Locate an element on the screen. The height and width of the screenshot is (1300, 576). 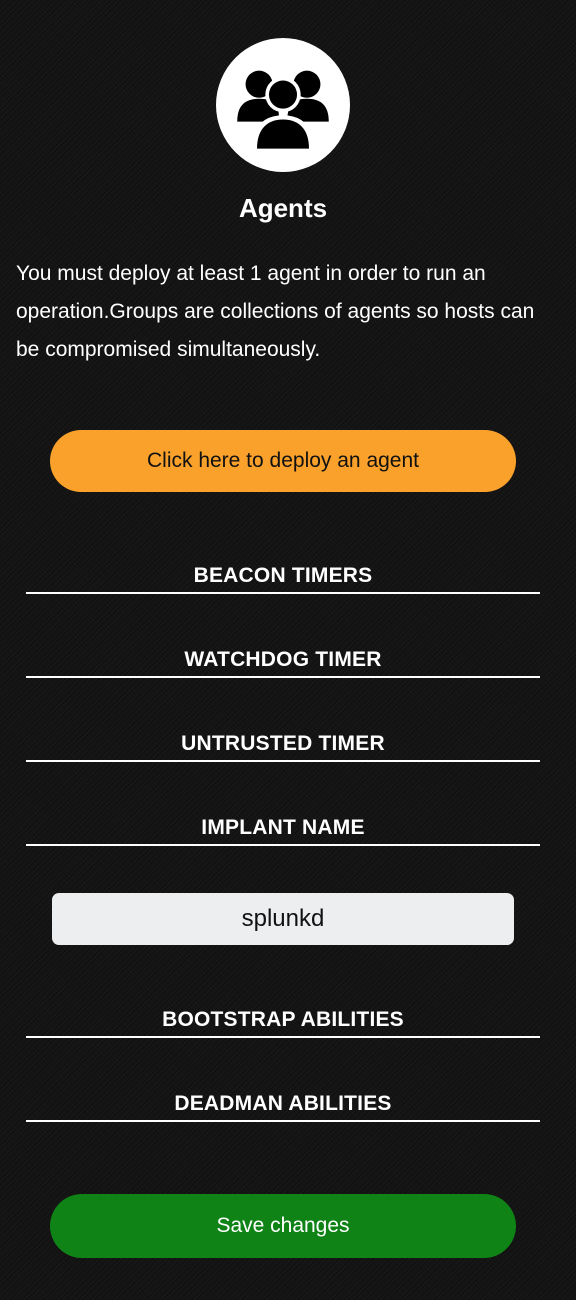
beacon-timers-section: BEACON TIMERS is located at coordinates (283, 579).